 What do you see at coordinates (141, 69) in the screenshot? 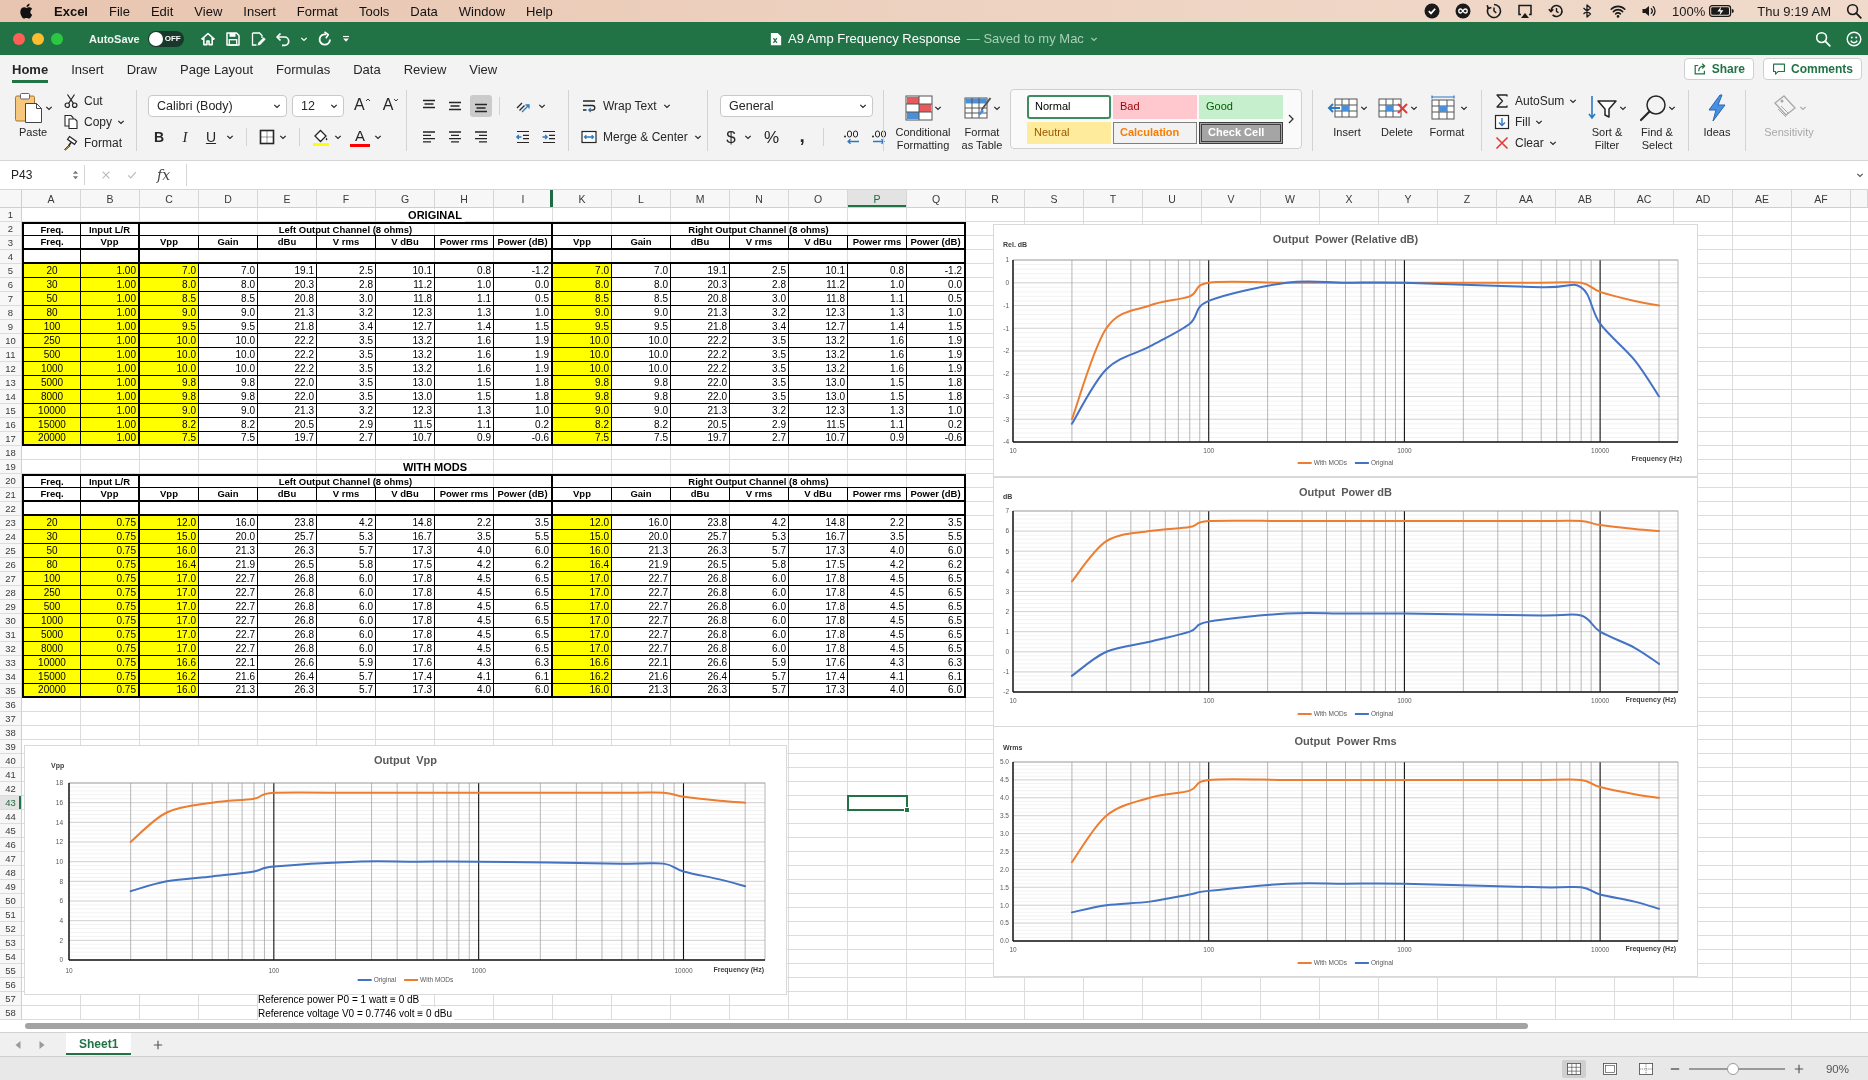
I see `ribbon-tab: Draw` at bounding box center [141, 69].